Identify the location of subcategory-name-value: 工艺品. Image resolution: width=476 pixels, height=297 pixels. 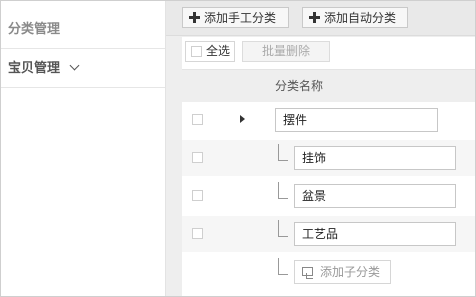
(320, 234).